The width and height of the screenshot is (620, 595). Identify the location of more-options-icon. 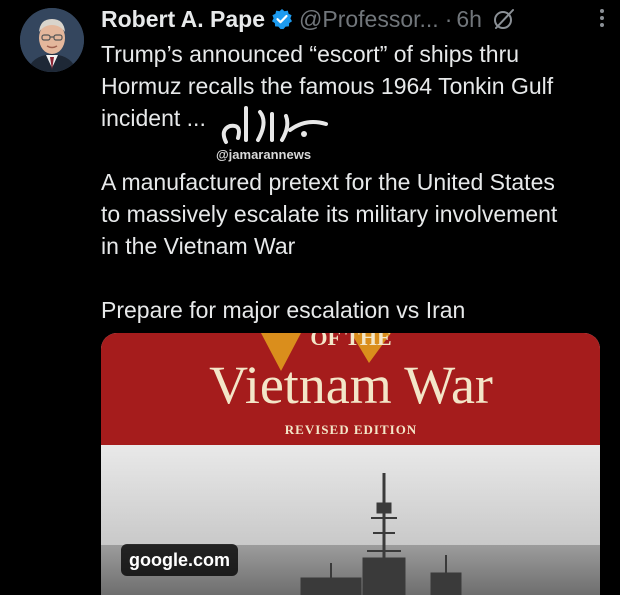
(602, 18).